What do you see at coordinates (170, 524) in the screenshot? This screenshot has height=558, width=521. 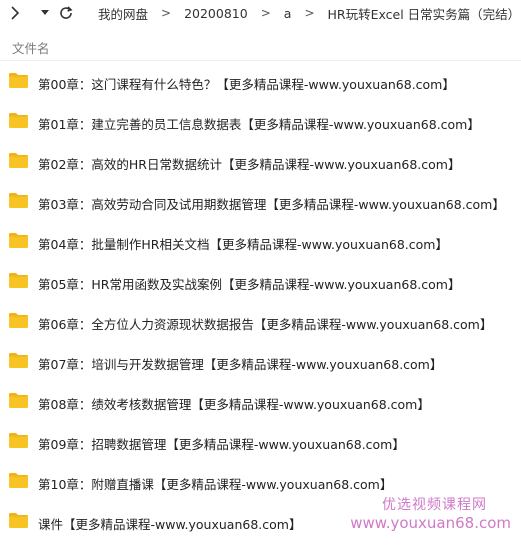 I see `file-name: 课件【更多精品课程-www.youxuan68.com】` at bounding box center [170, 524].